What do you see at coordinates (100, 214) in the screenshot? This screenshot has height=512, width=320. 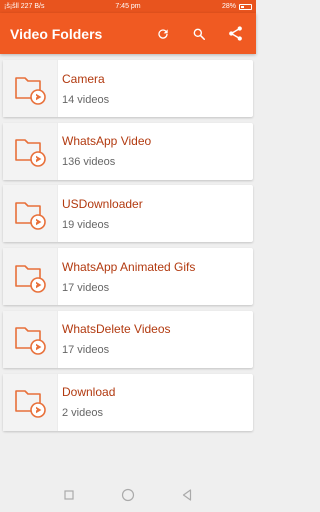 I see `folder-info: USDownloader 19 videos` at bounding box center [100, 214].